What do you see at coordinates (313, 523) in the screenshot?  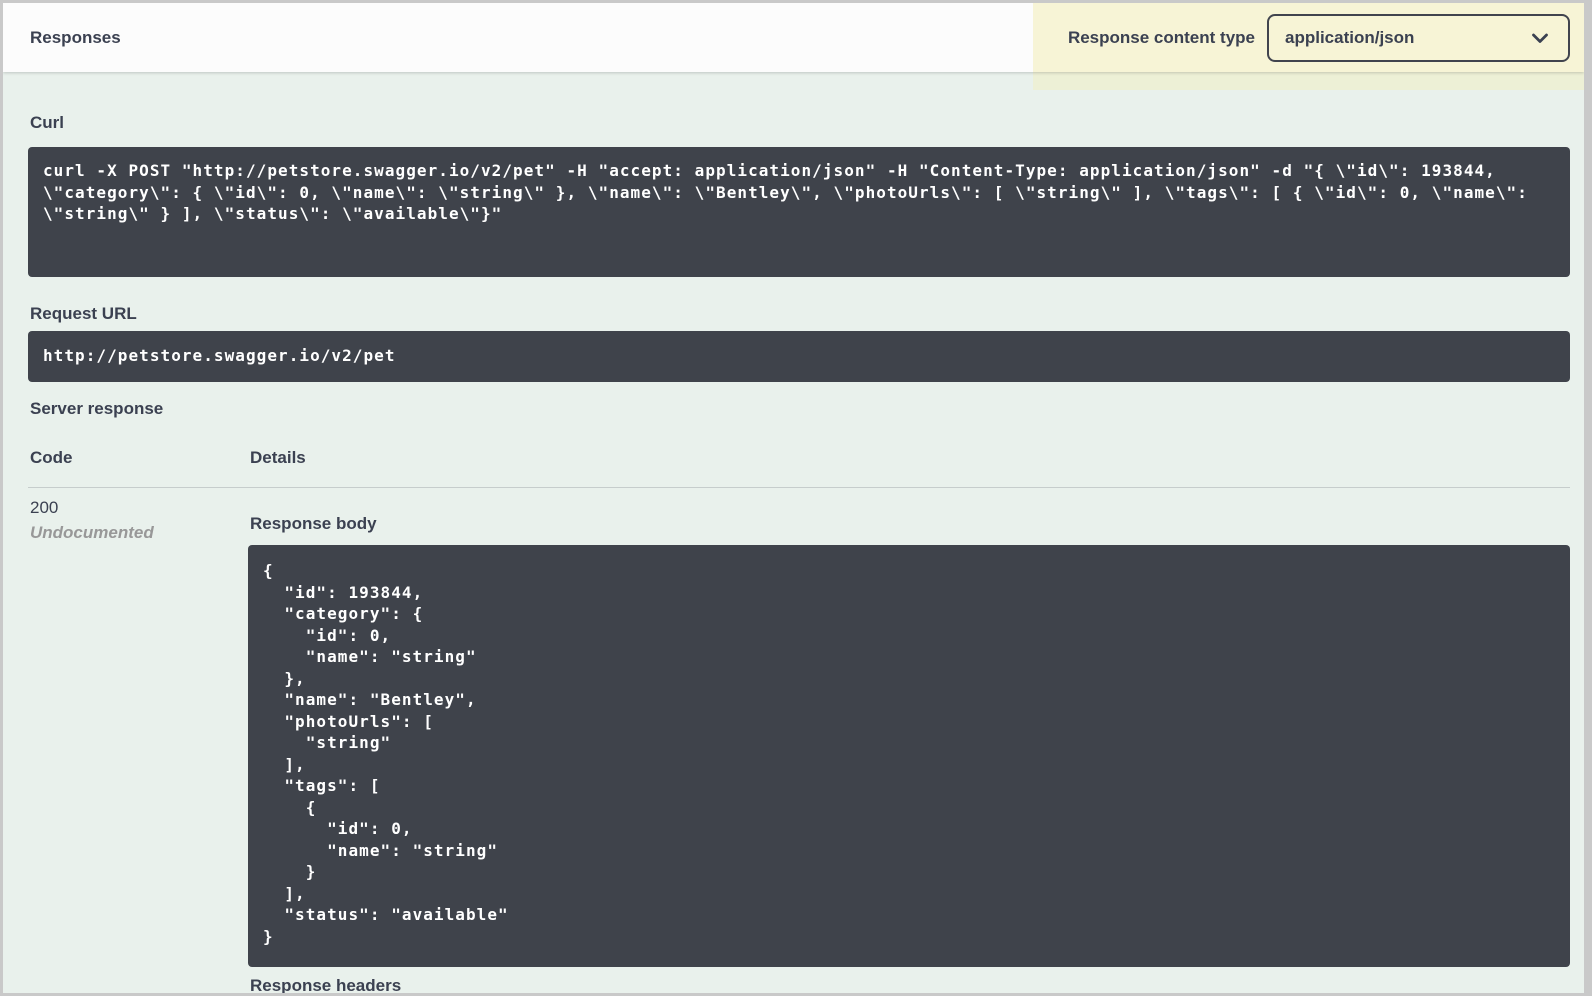 I see `response-body-heading: Response body` at bounding box center [313, 523].